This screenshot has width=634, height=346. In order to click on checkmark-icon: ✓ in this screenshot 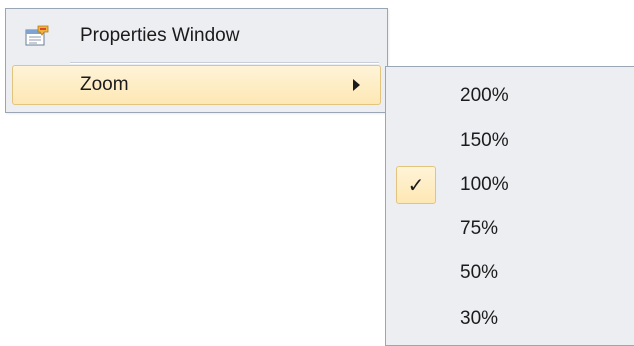, I will do `click(416, 185)`.